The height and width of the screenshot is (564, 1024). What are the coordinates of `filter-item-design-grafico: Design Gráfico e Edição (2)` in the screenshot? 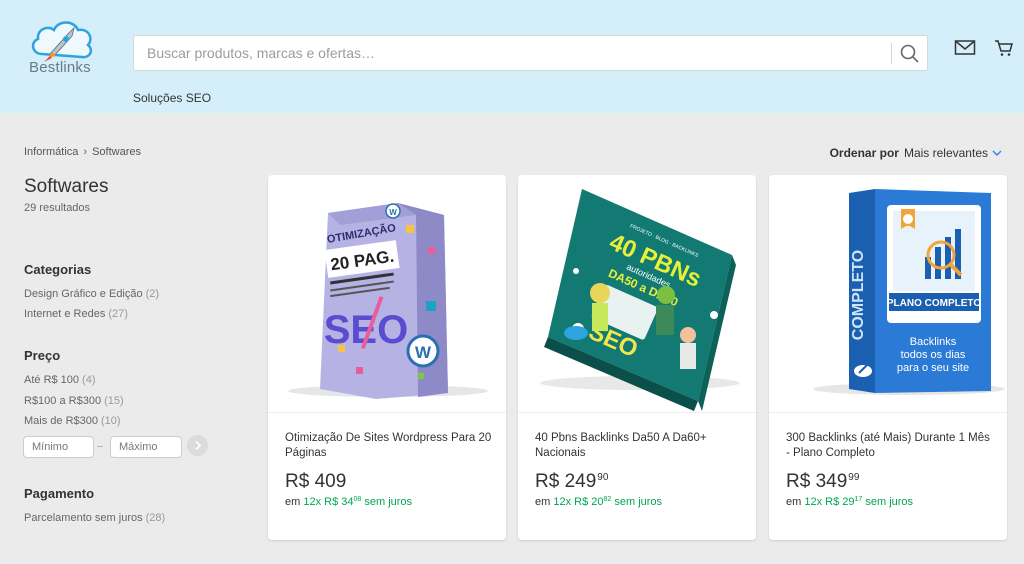 It's located at (91, 294).